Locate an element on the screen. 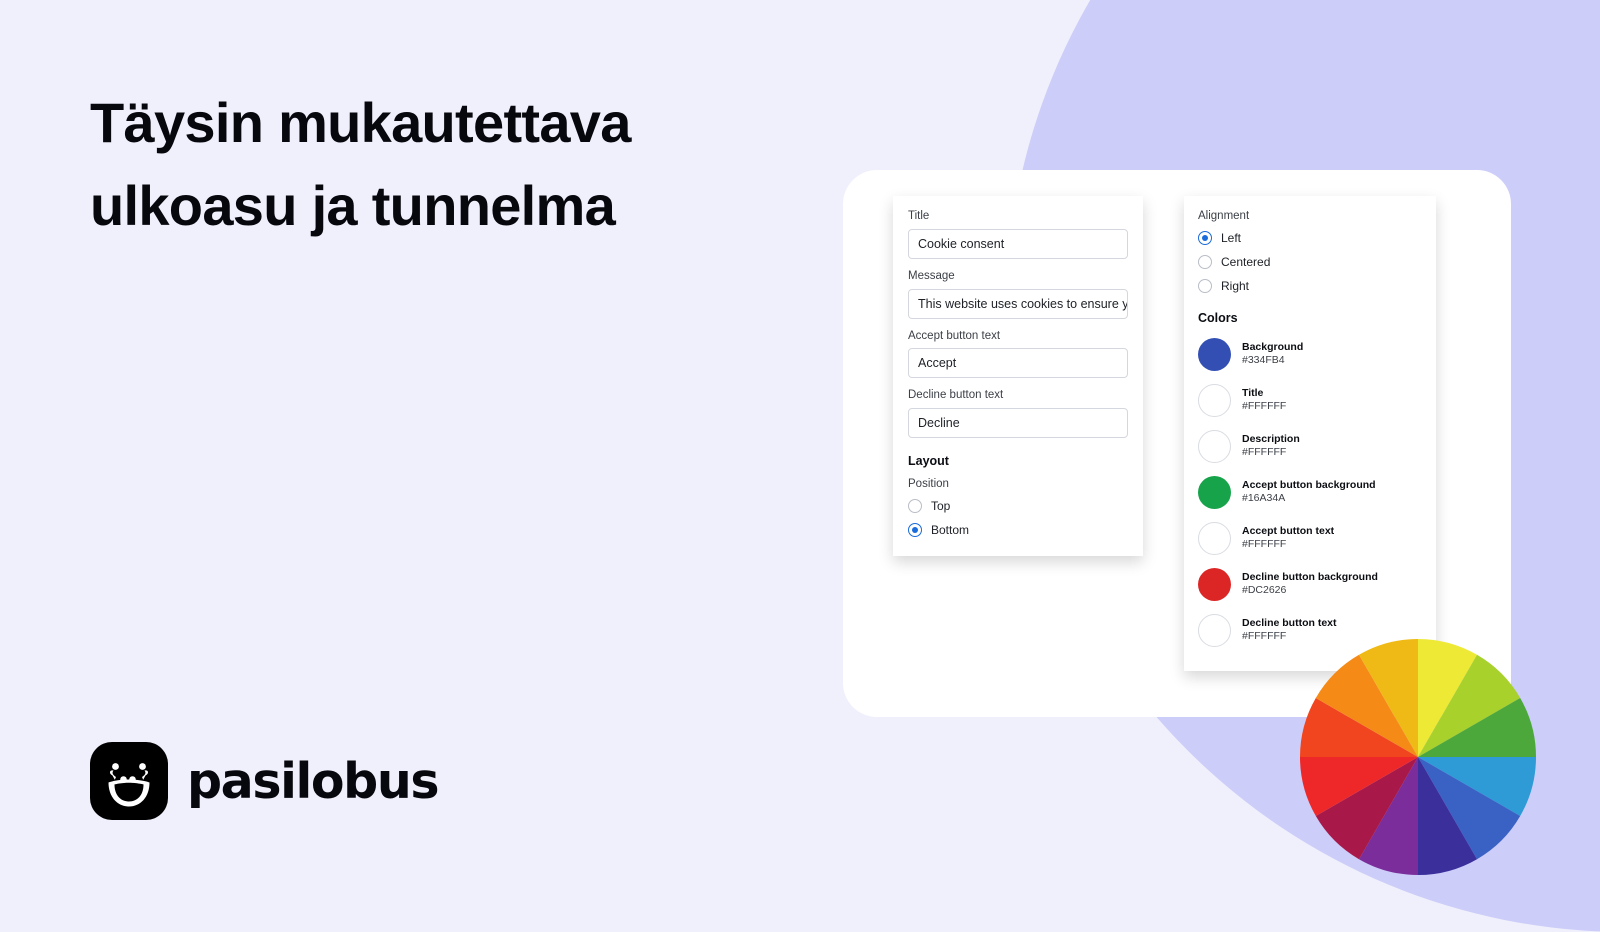 Image resolution: width=1600 pixels, height=932 pixels. radio-position-top: Top is located at coordinates (1018, 506).